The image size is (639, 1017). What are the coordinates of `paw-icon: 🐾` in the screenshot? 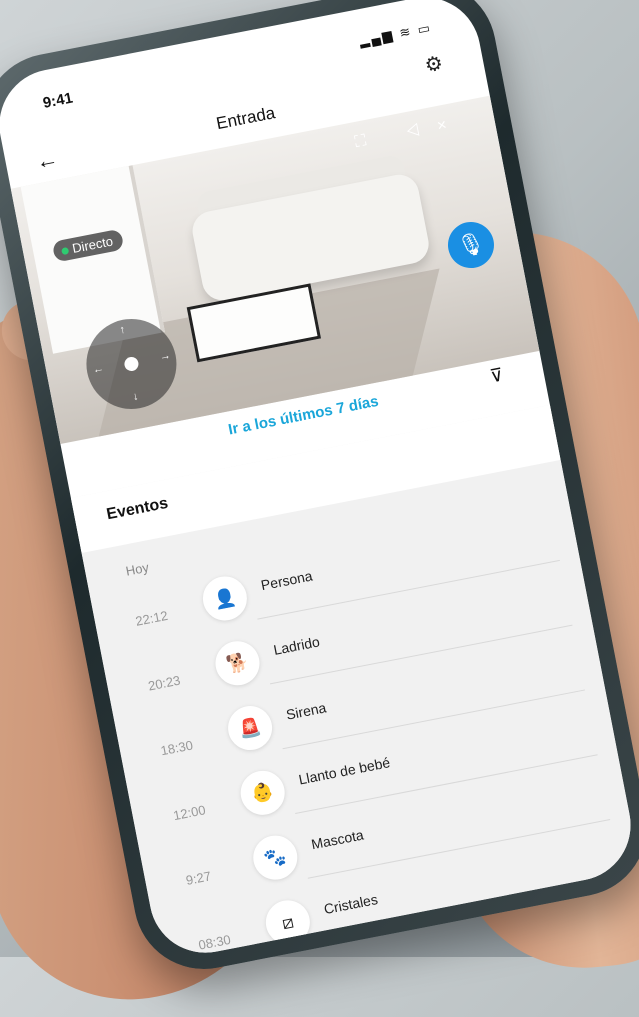 It's located at (275, 857).